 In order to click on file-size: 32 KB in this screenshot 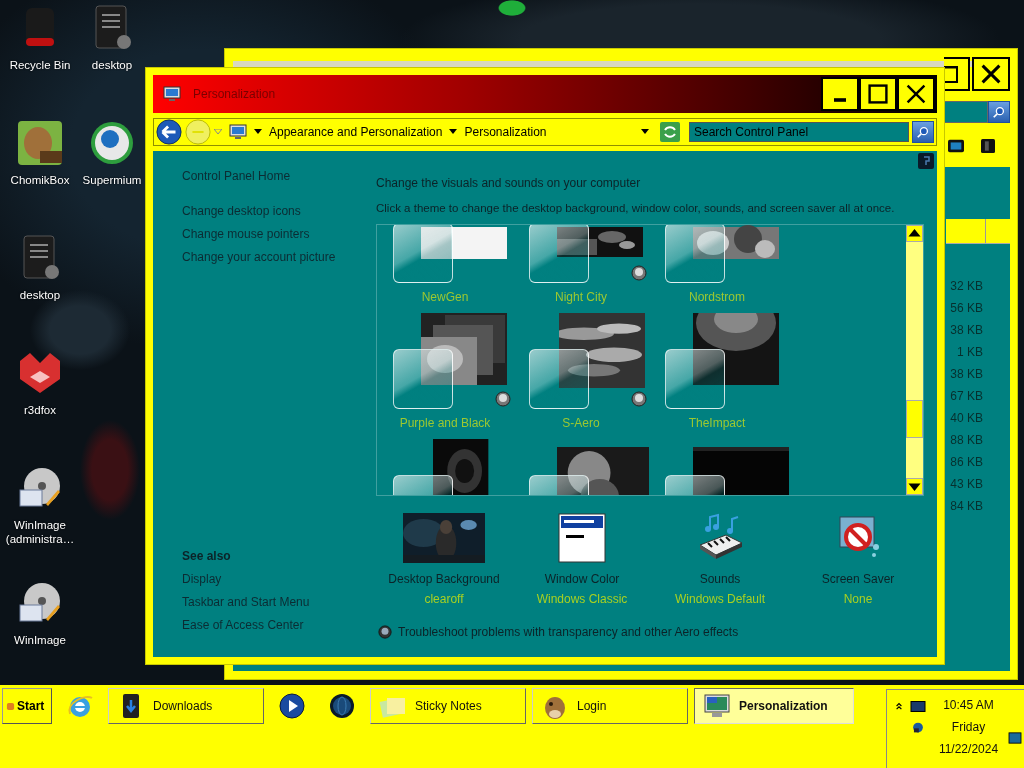, I will do `click(966, 286)`.